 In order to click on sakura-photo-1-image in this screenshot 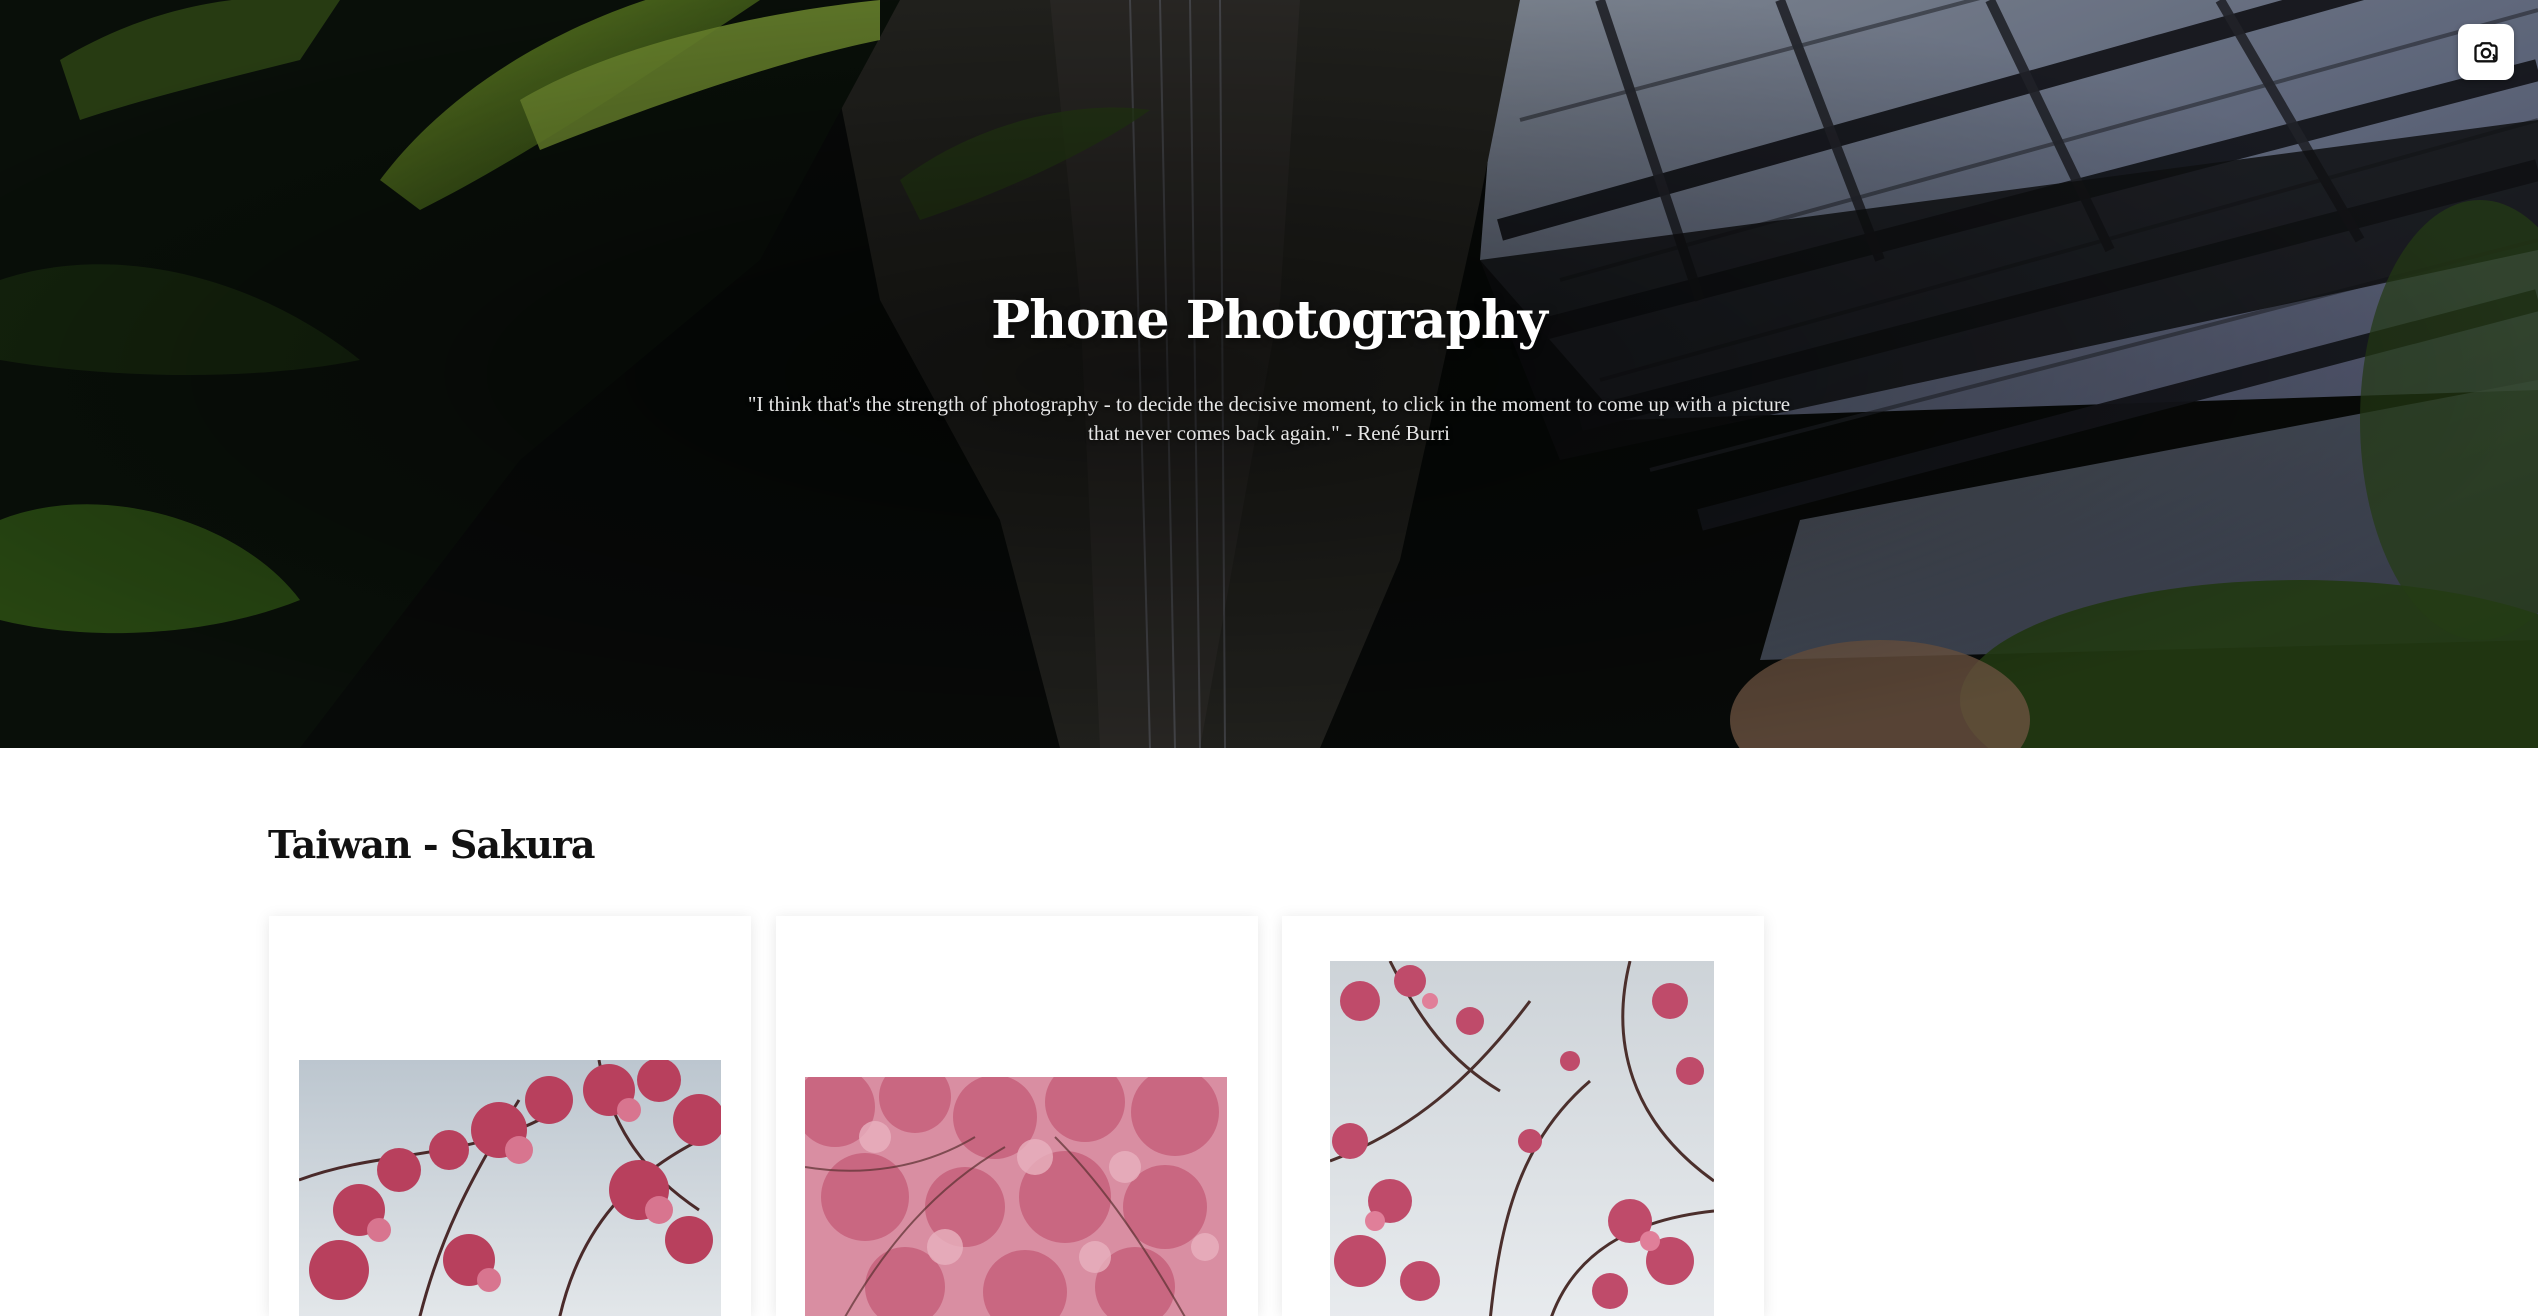, I will do `click(510, 1188)`.